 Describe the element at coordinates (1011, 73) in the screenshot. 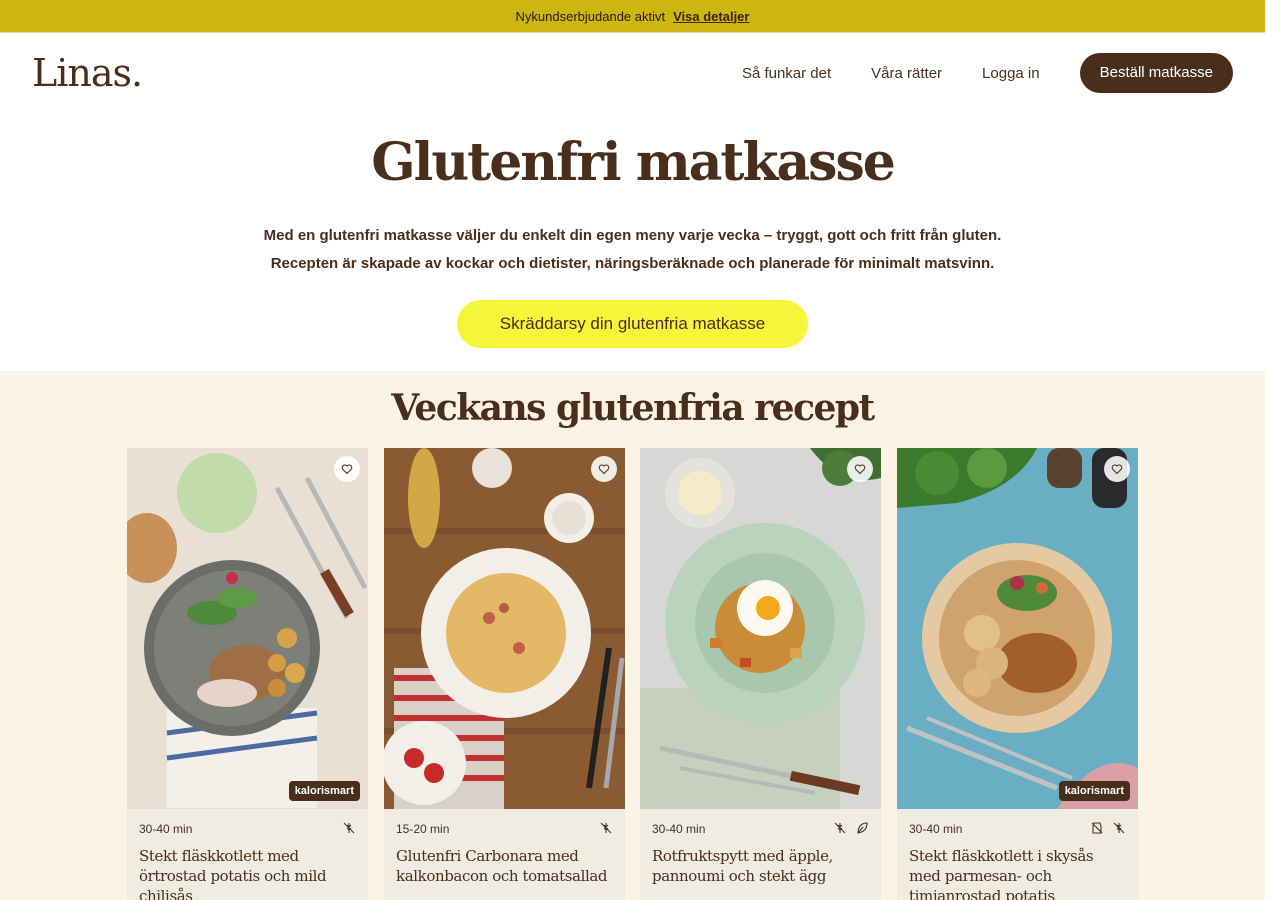

I see `nav-login: Logga in` at that location.